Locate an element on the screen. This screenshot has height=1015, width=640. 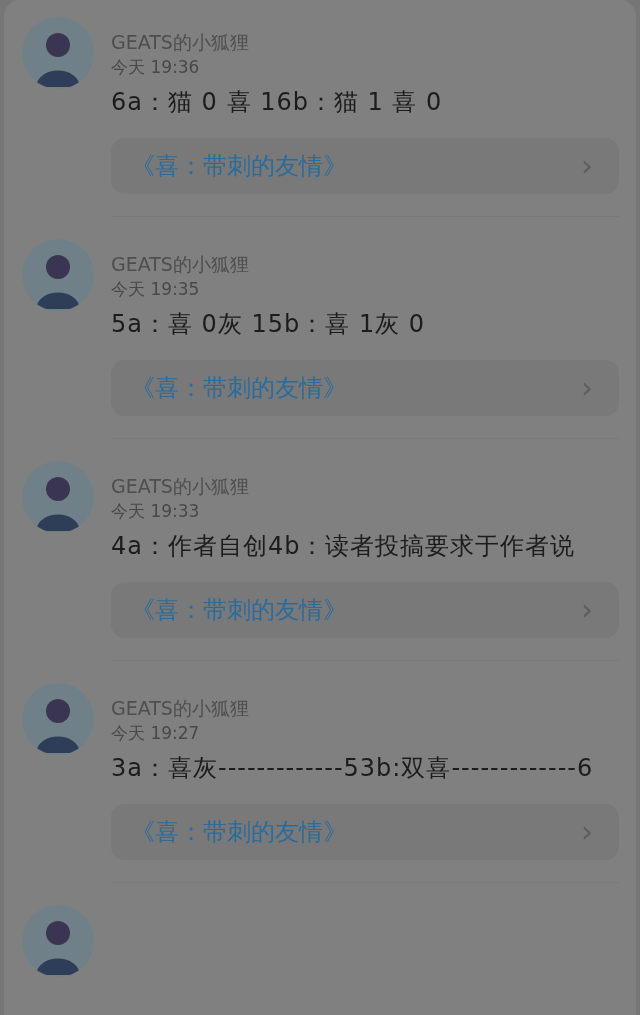
post-text: 6a：猫 0 喜 16b：猫 1 喜 0 is located at coordinates (277, 102).